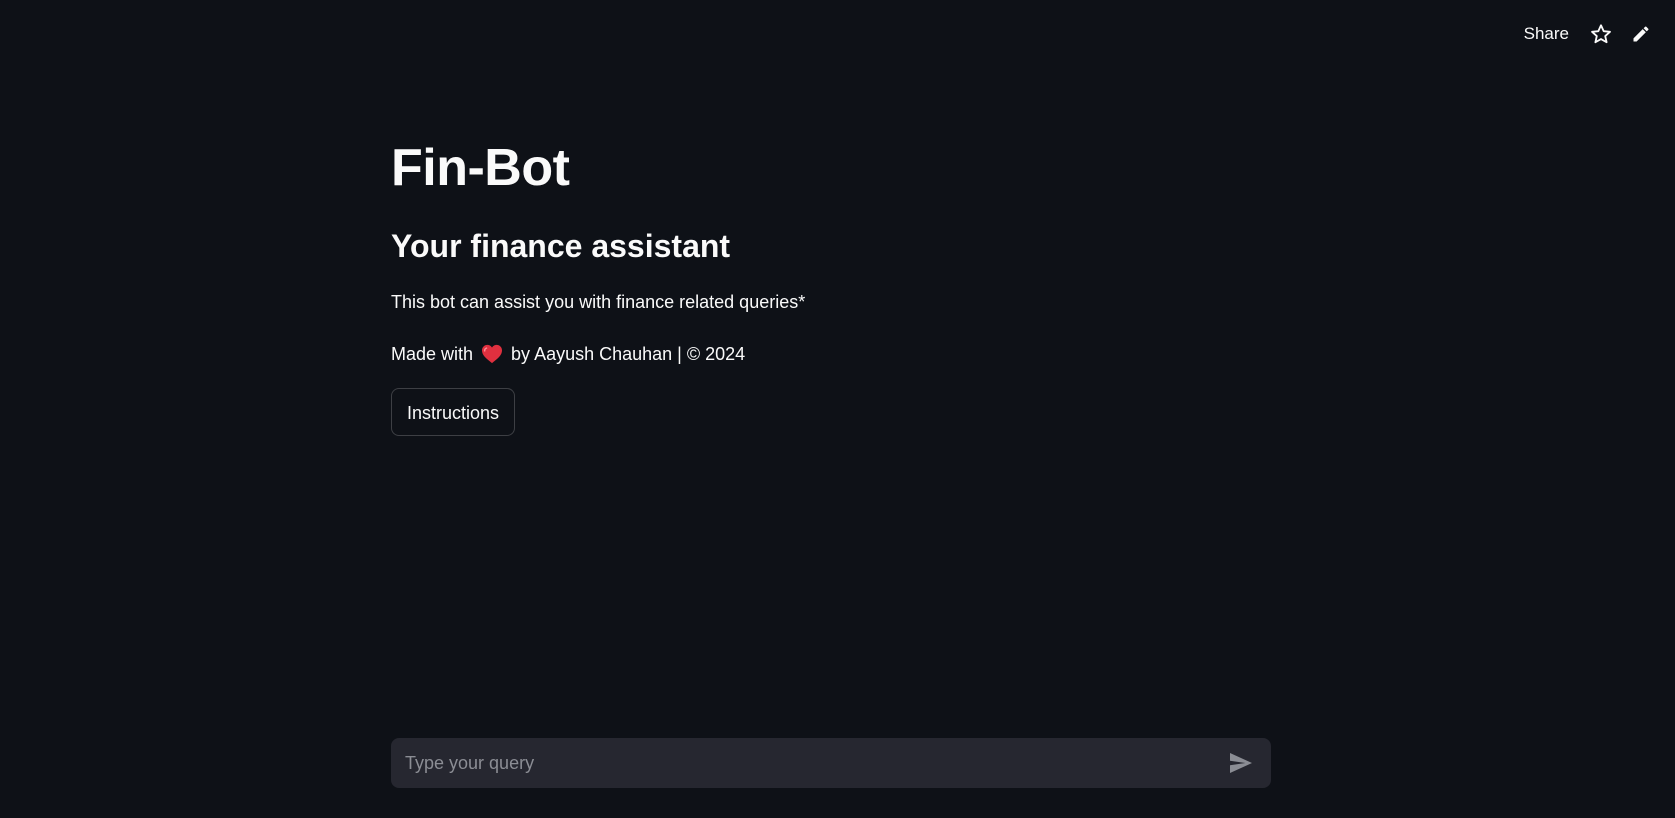 This screenshot has width=1675, height=818. I want to click on credit-suffix: by Aayush Chauhan | © 2024, so click(628, 354).